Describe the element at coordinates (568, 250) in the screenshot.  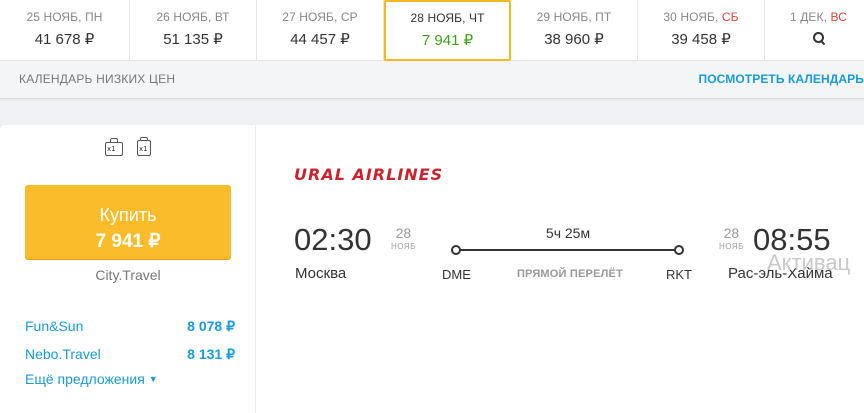
I see `route-line` at that location.